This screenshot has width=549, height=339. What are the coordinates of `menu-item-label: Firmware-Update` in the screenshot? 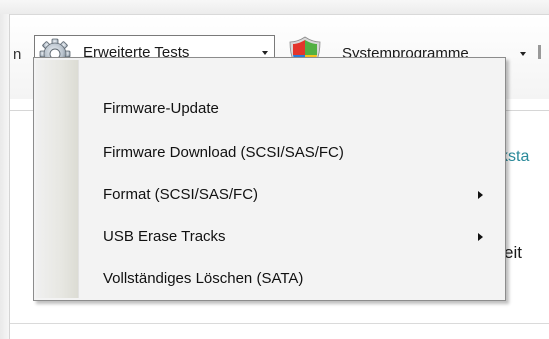 It's located at (161, 108).